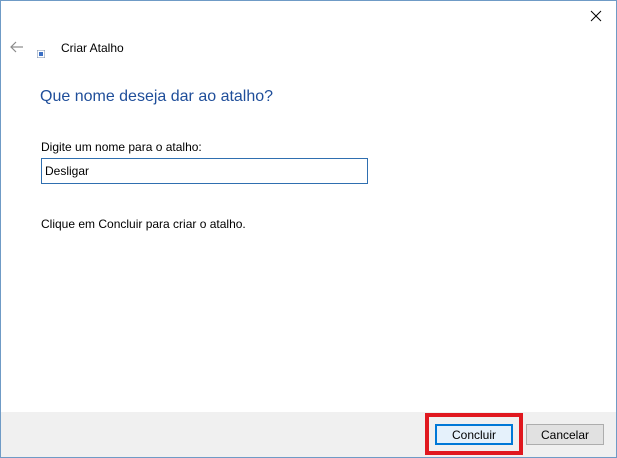  I want to click on back-arrow-icon, so click(16, 47).